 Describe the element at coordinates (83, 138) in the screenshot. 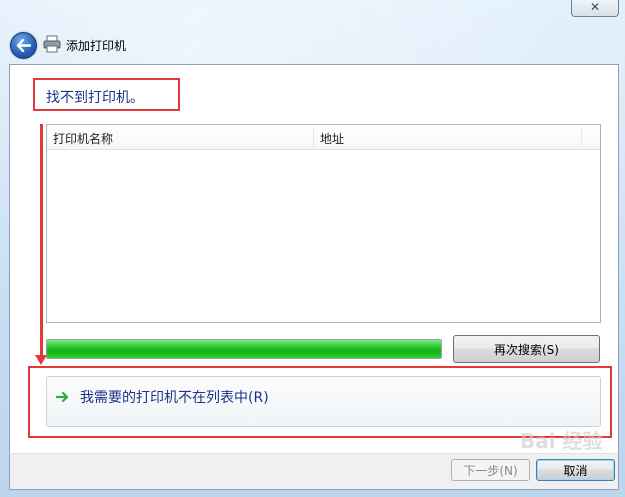

I see `column-printer-name: 打印机名称` at that location.